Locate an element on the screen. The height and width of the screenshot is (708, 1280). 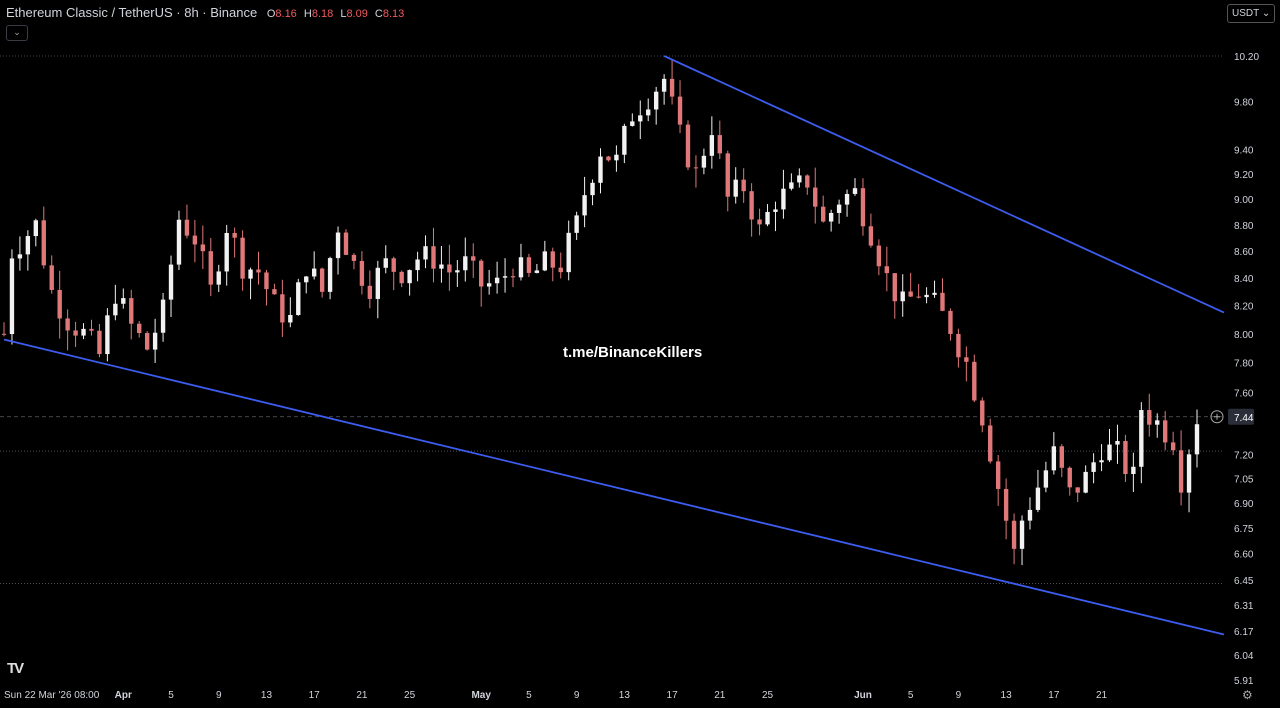
y-tick-label: 8.80 is located at coordinates (1244, 226).